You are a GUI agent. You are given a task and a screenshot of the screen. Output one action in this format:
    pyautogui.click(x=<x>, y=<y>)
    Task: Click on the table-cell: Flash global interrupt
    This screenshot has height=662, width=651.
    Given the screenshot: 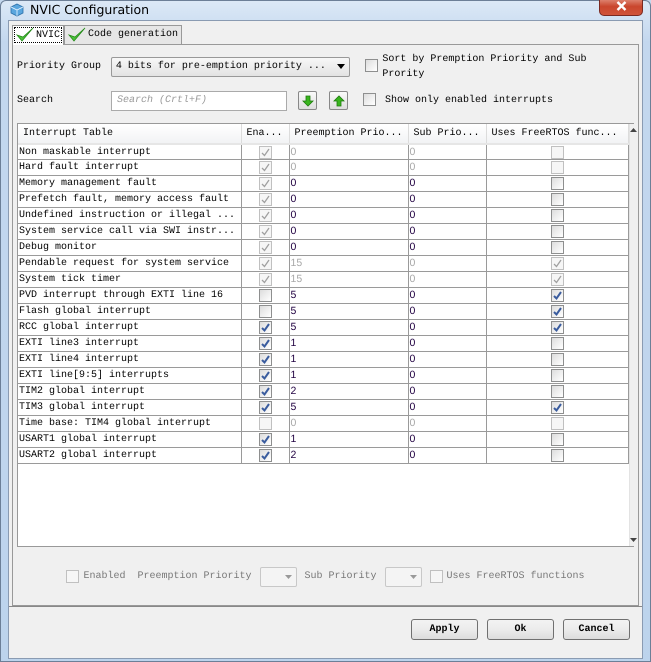 What is the action you would take?
    pyautogui.click(x=129, y=312)
    